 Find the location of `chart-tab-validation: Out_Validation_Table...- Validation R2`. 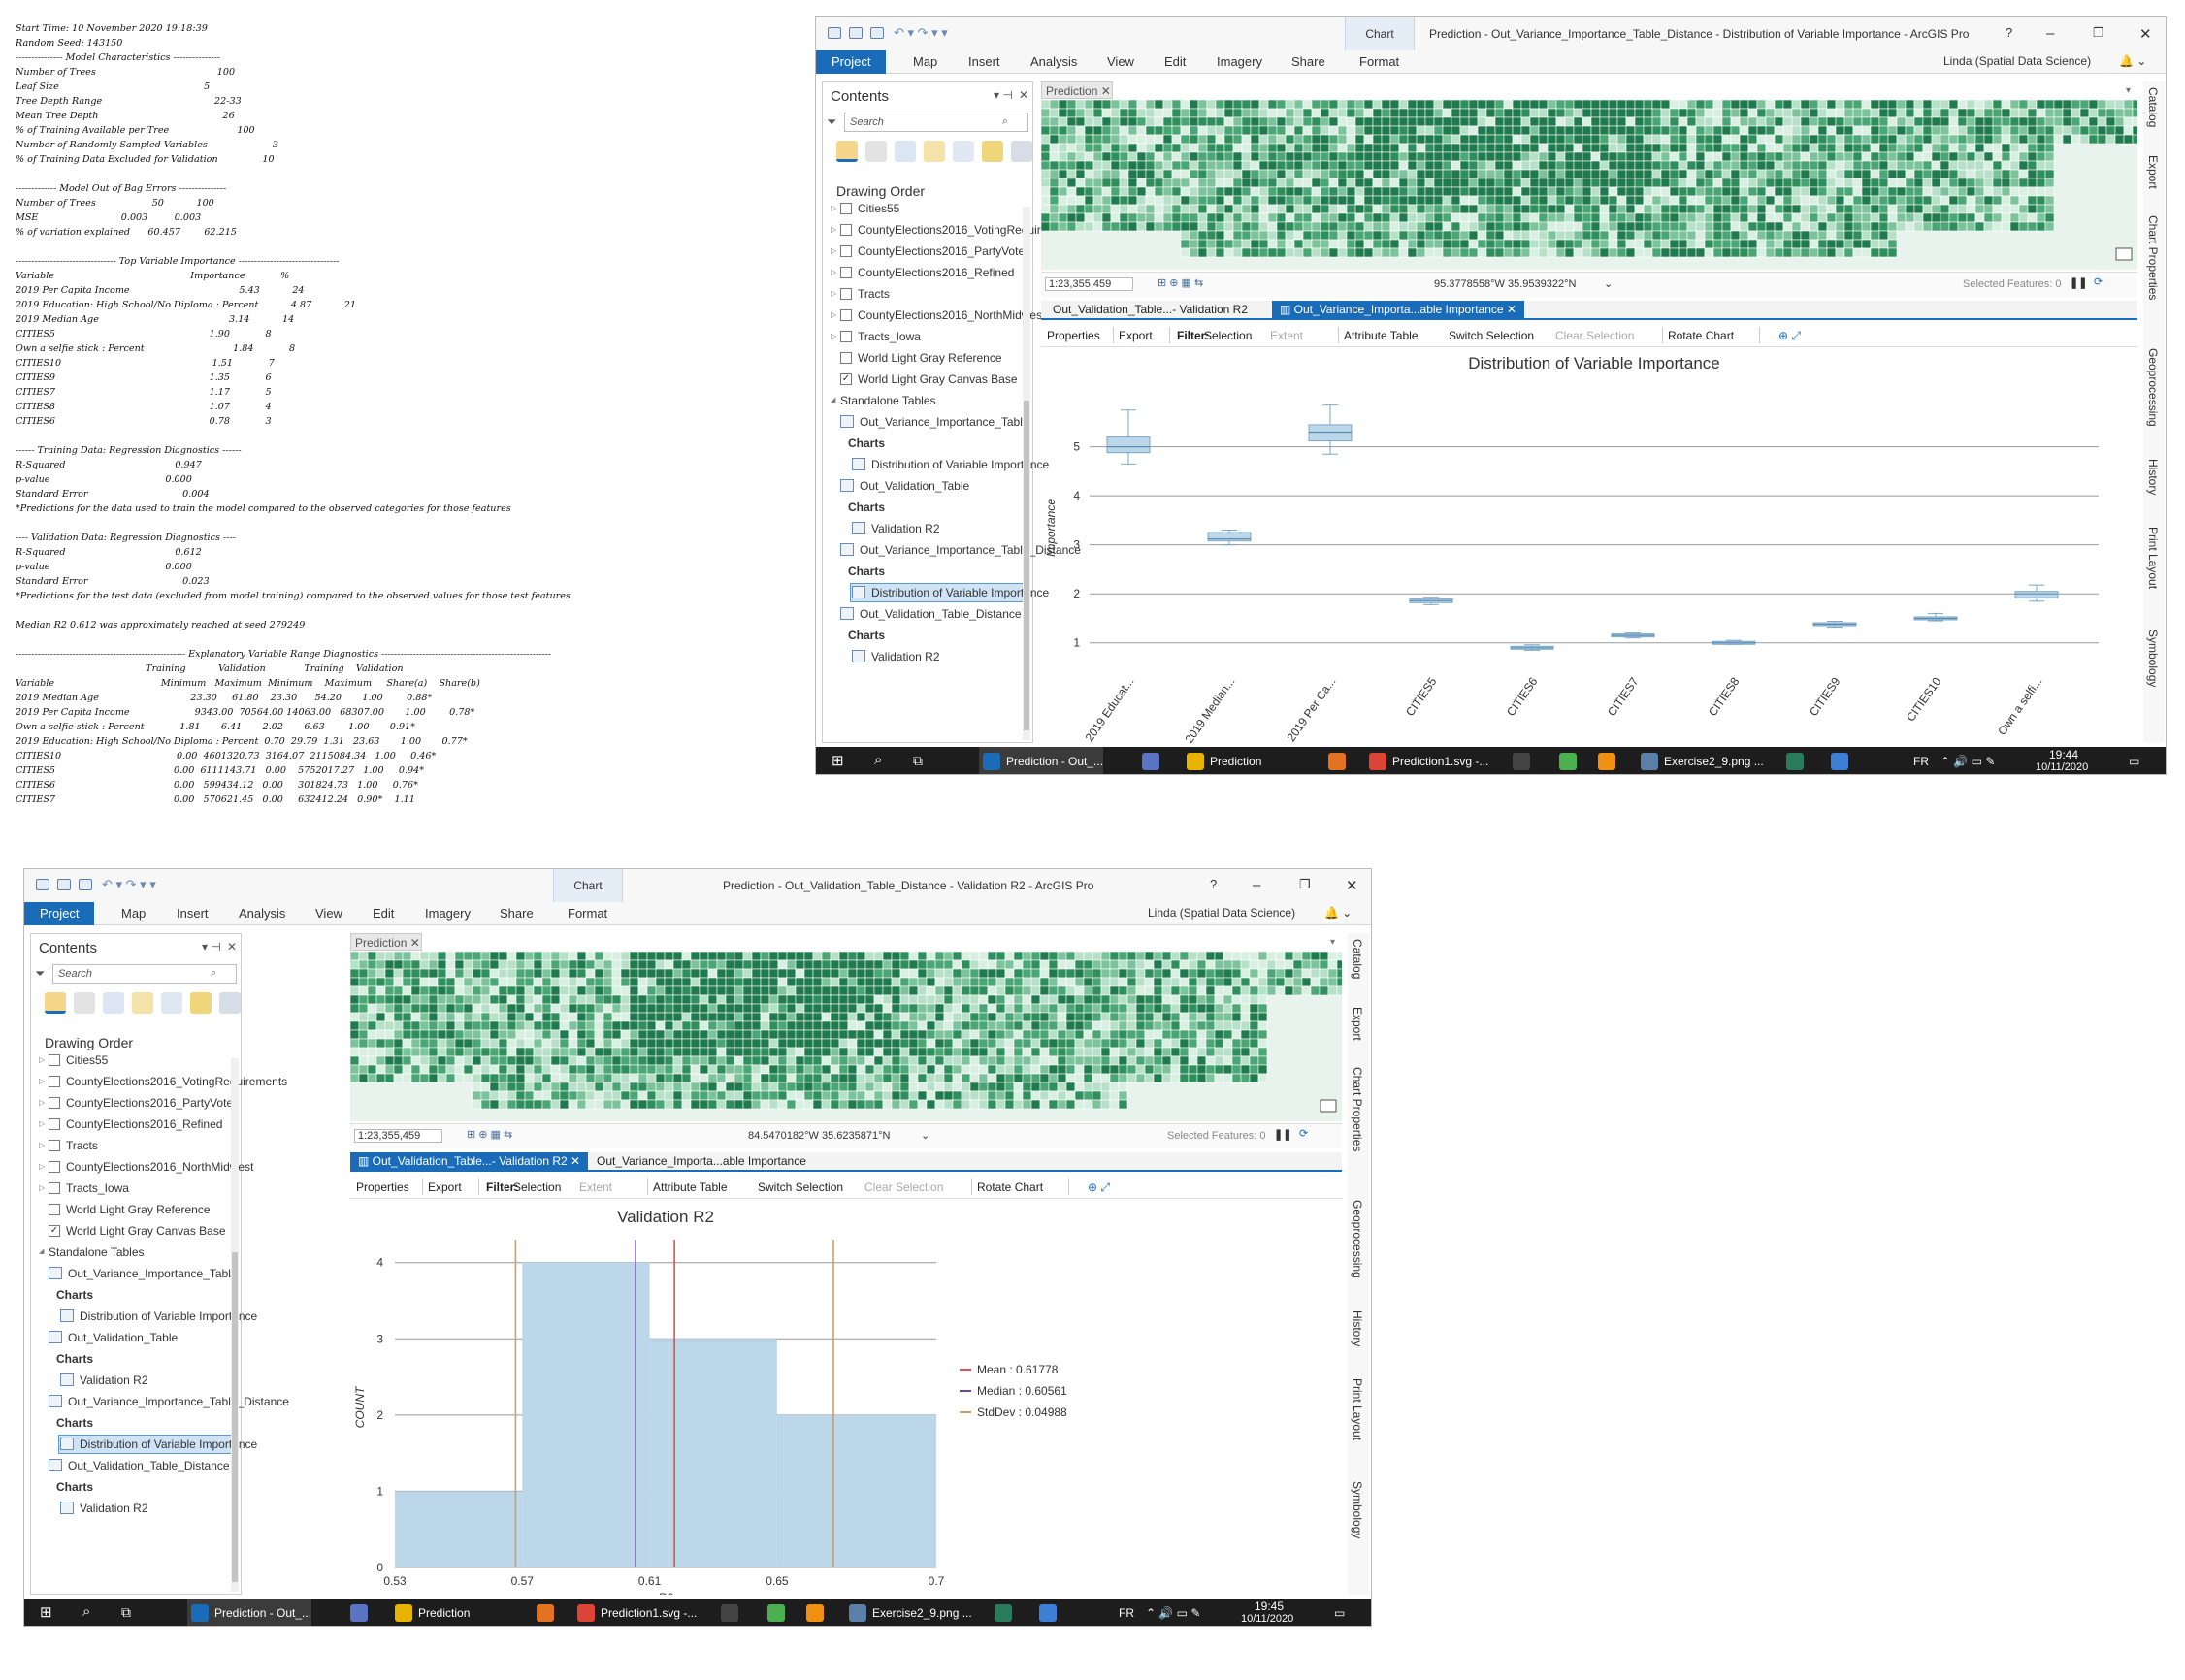

chart-tab-validation: Out_Validation_Table...- Validation R2 is located at coordinates (1150, 309).